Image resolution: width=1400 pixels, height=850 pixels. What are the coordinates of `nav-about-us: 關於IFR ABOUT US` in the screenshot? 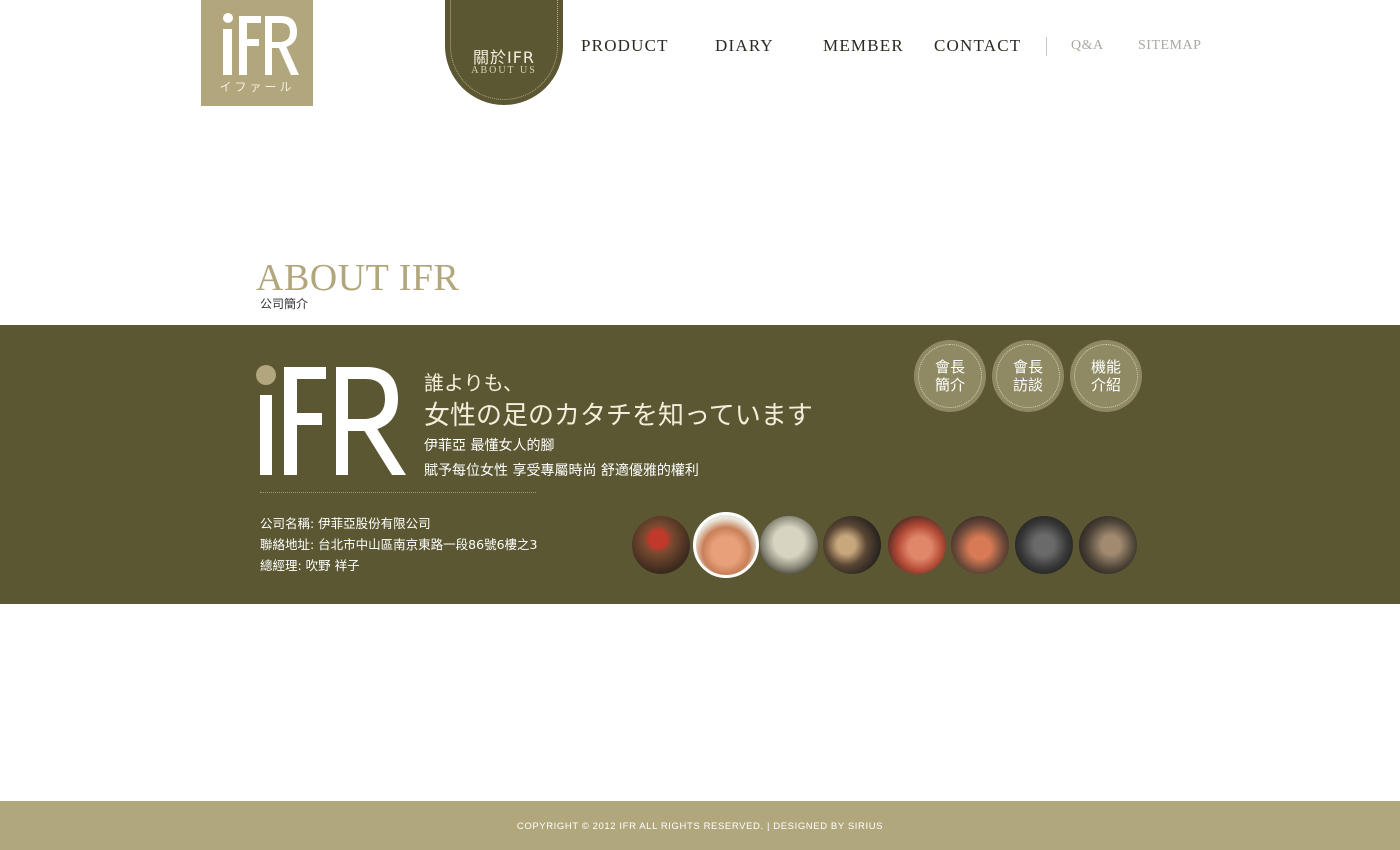 It's located at (504, 52).